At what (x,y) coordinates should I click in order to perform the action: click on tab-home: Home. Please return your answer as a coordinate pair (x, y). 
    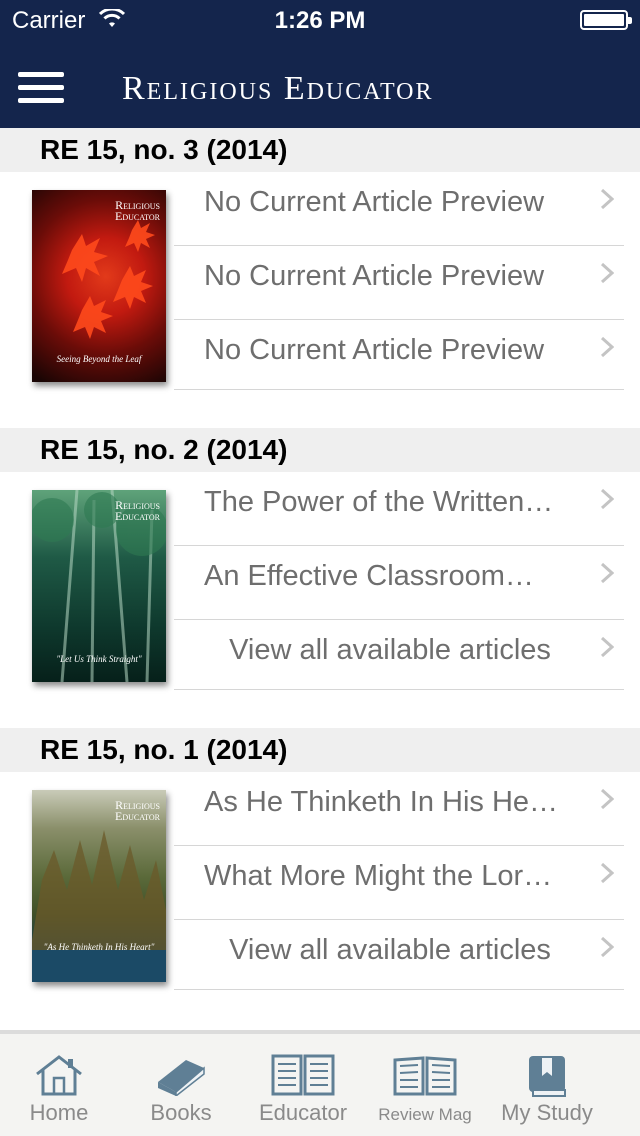
    Looking at the image, I should click on (59, 1085).